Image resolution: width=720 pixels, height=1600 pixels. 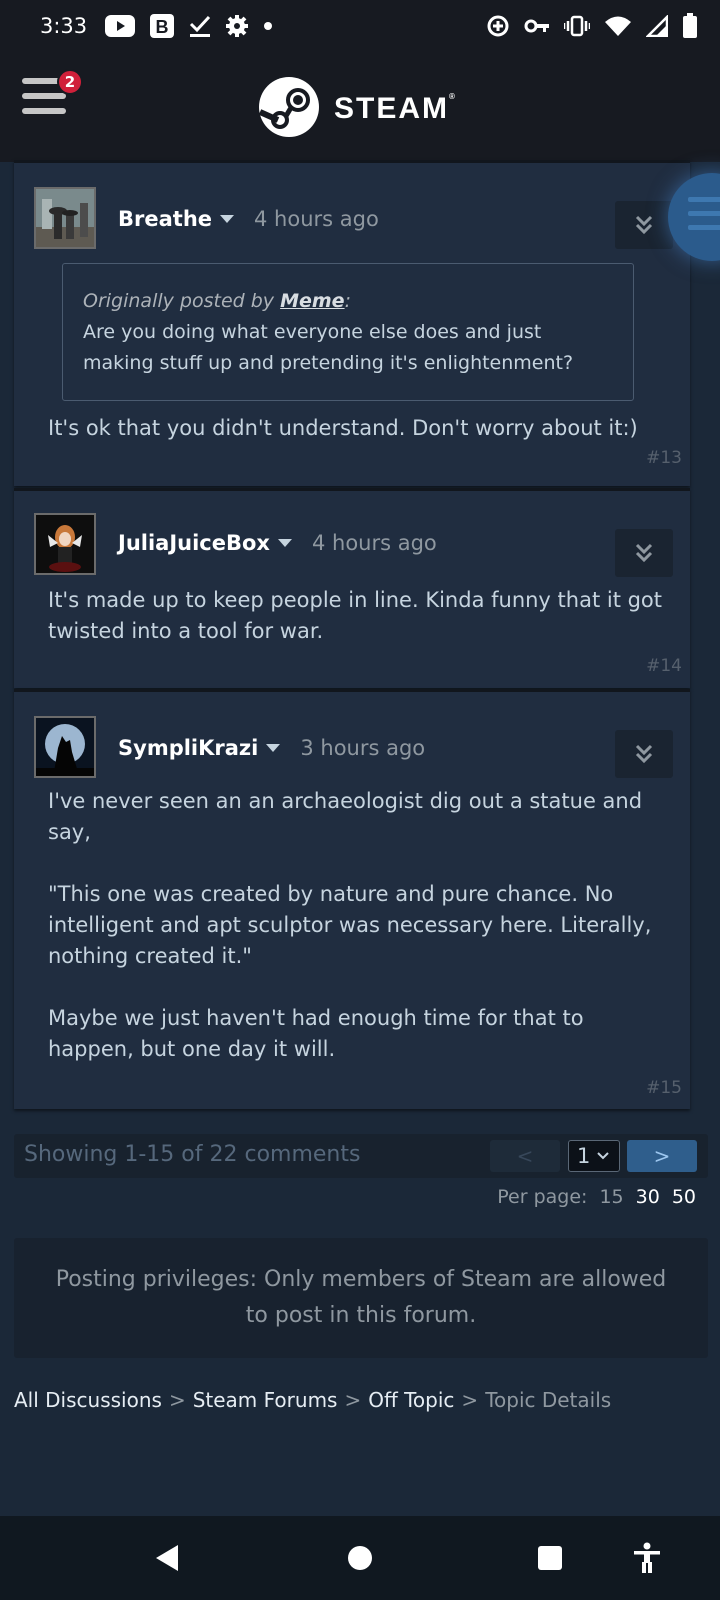 What do you see at coordinates (618, 26) in the screenshot?
I see `wifi-icon` at bounding box center [618, 26].